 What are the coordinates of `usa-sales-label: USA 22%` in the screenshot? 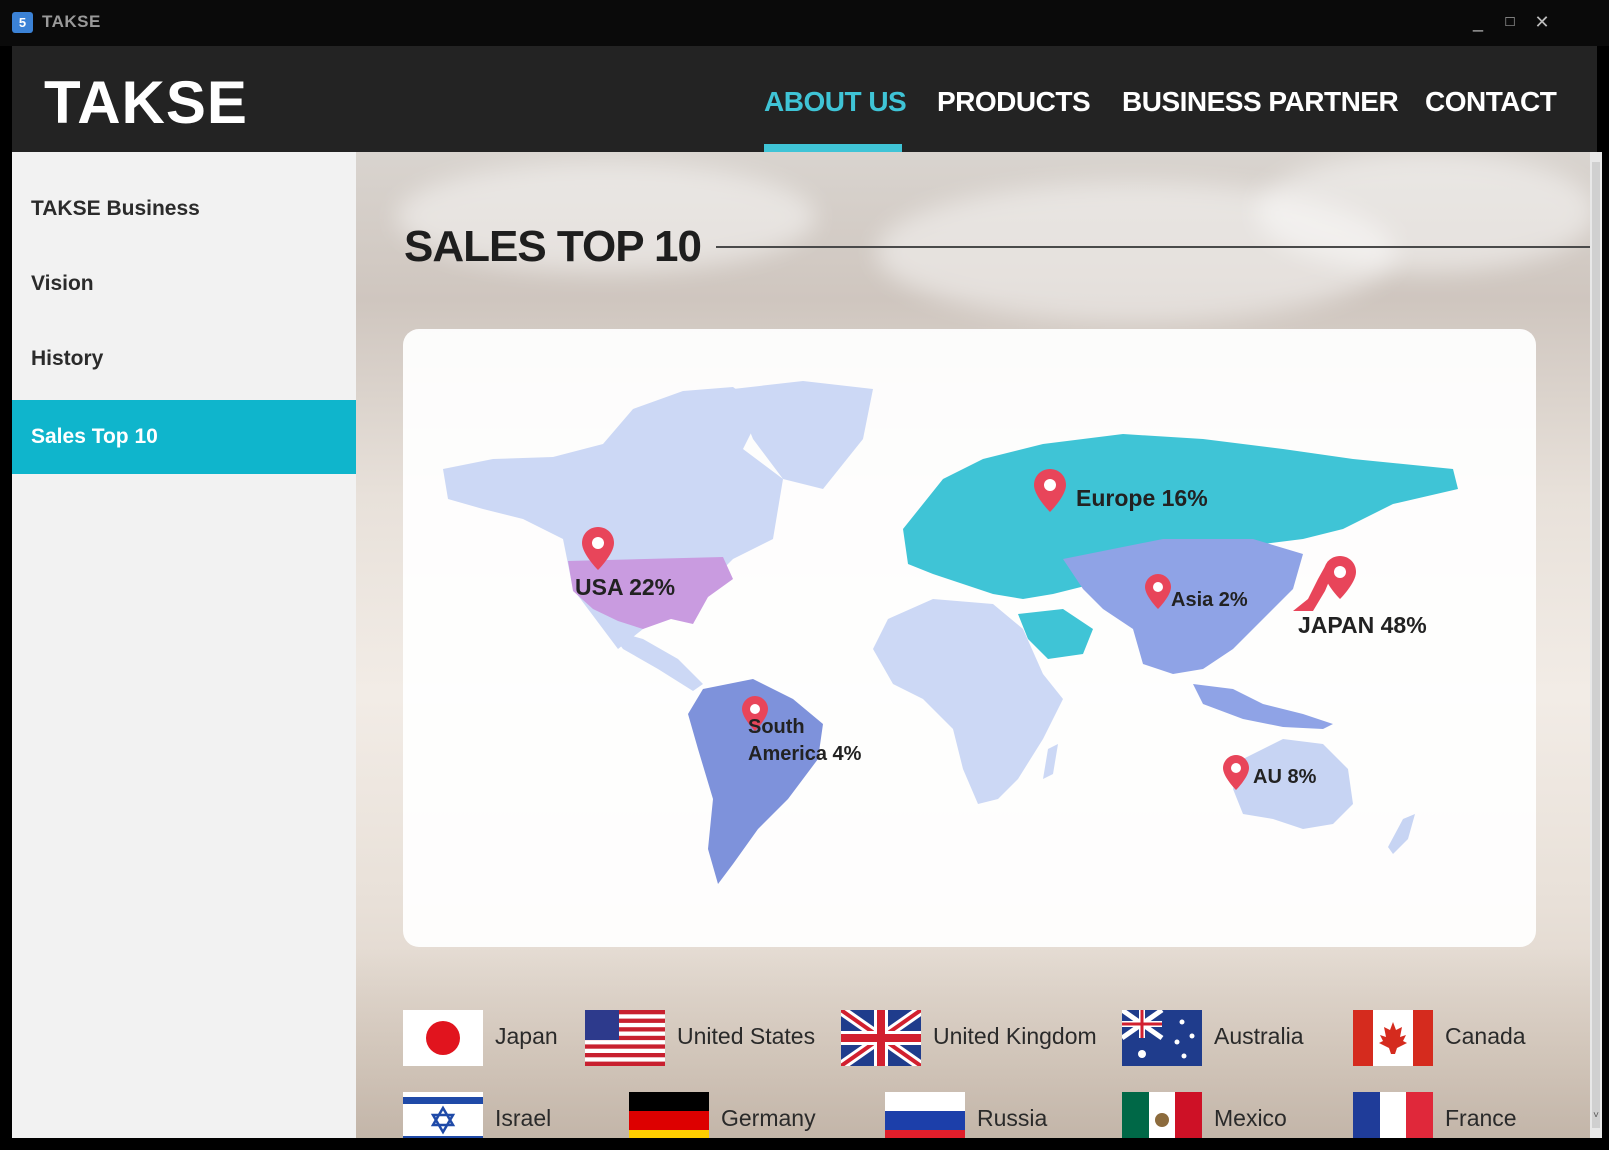 It's located at (625, 587).